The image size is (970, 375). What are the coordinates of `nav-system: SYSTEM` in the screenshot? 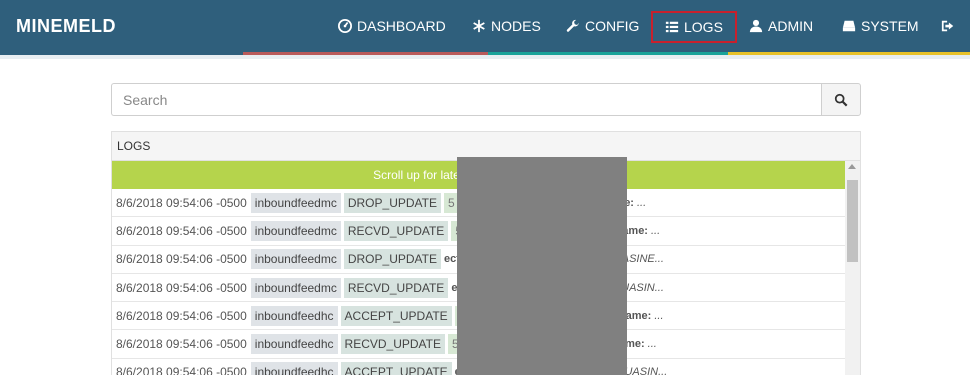 It's located at (880, 26).